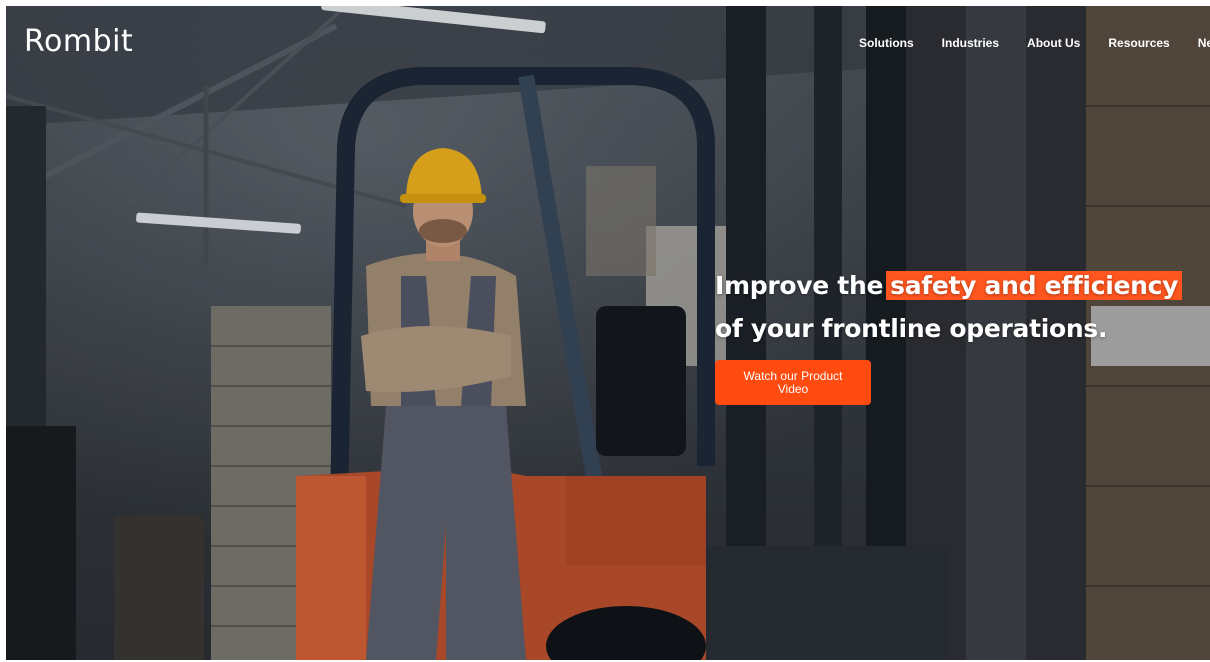 This screenshot has width=1210, height=662. Describe the element at coordinates (78, 41) in the screenshot. I see `rombit-logo: Rombit` at that location.